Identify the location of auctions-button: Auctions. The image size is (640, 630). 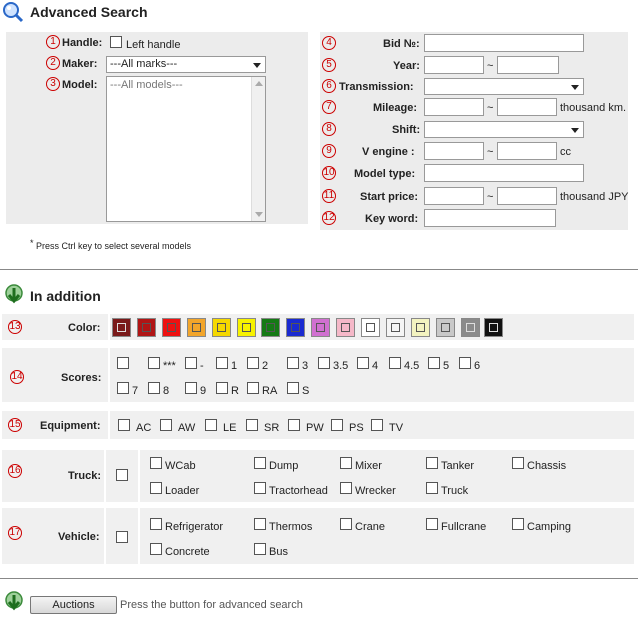
(73, 605).